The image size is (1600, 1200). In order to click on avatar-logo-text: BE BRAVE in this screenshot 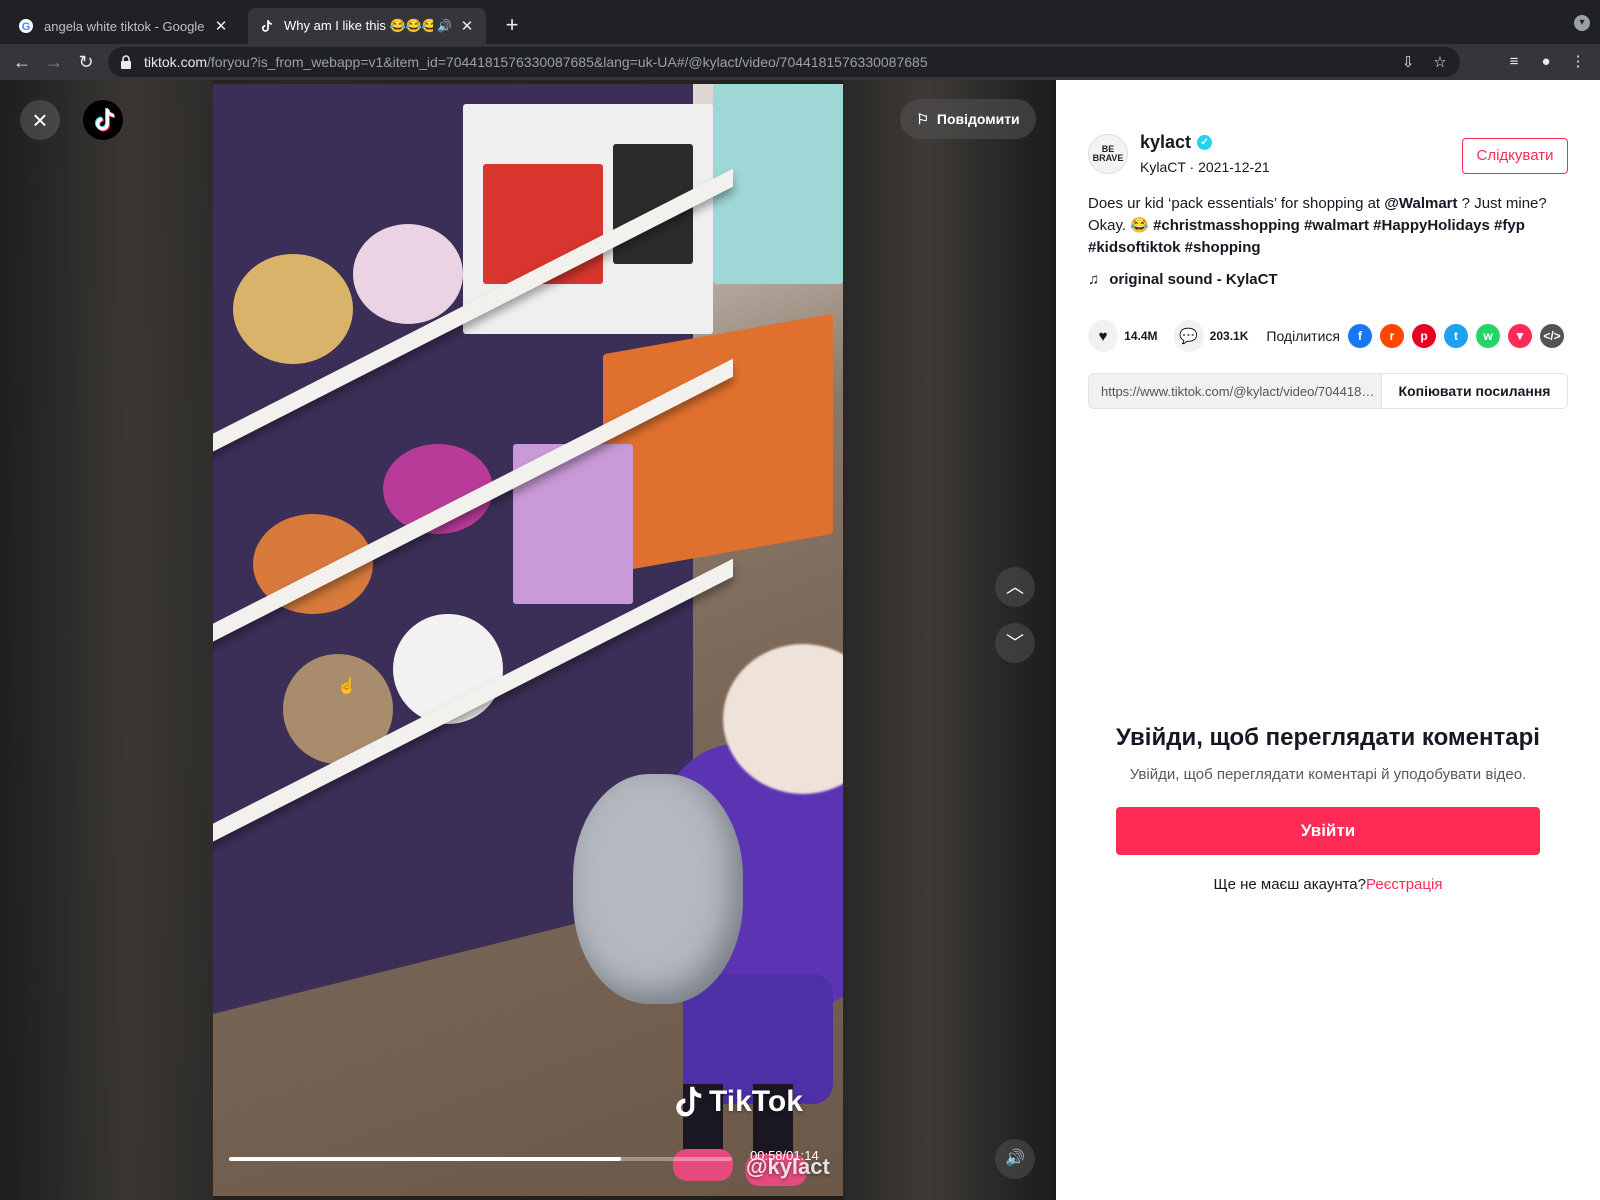, I will do `click(1108, 153)`.